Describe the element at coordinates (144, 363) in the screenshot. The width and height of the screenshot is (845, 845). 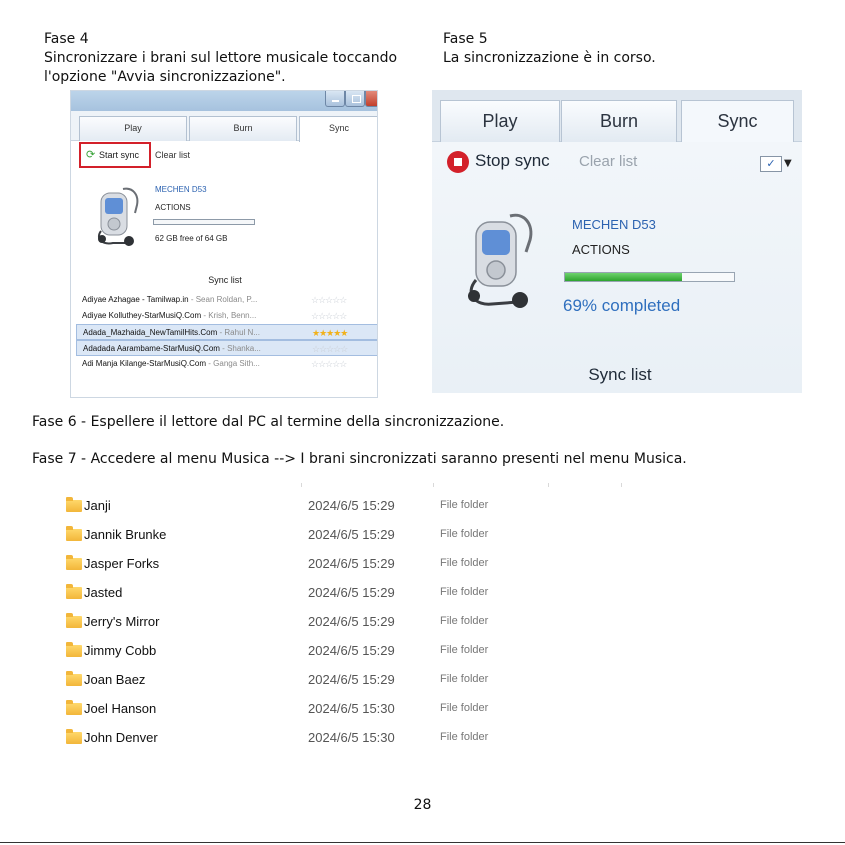
I see `song-title: Adi Manja Kilange-StarMusiQ.Com` at that location.